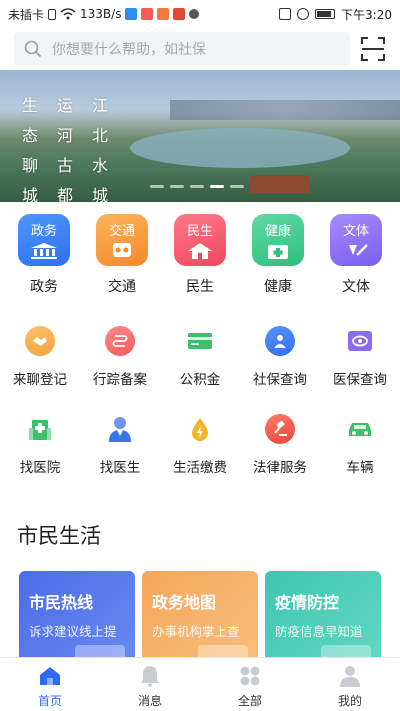 The width and height of the screenshot is (400, 711). I want to click on badminton-icon, so click(358, 250).